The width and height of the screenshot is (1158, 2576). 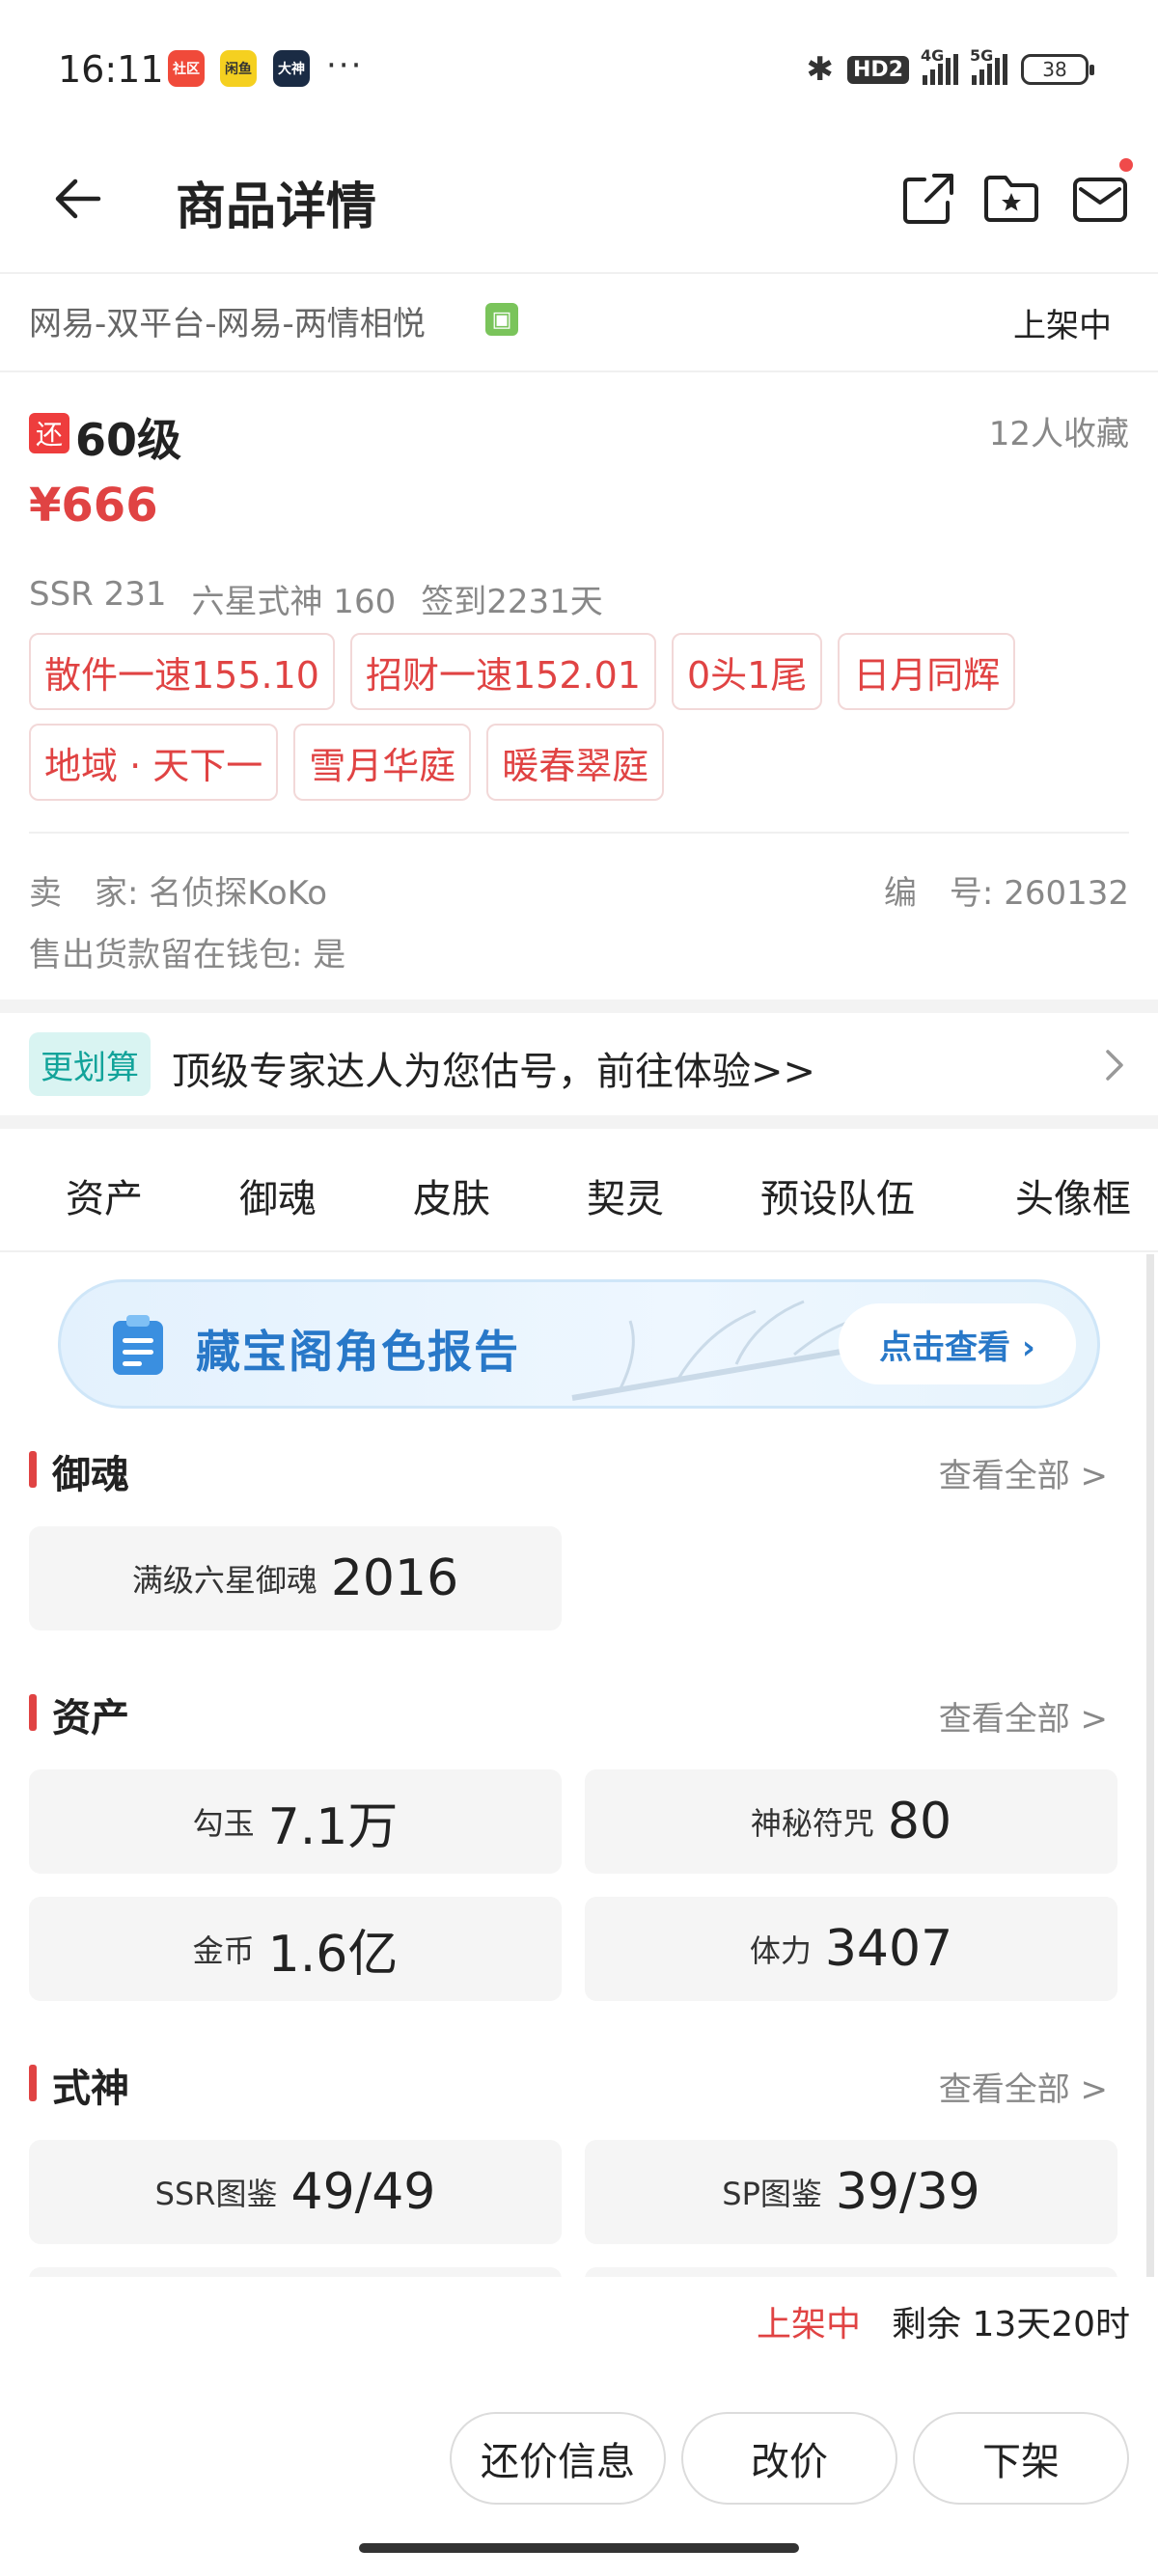 What do you see at coordinates (1058, 434) in the screenshot?
I see `favorites-count: 12人收藏` at bounding box center [1058, 434].